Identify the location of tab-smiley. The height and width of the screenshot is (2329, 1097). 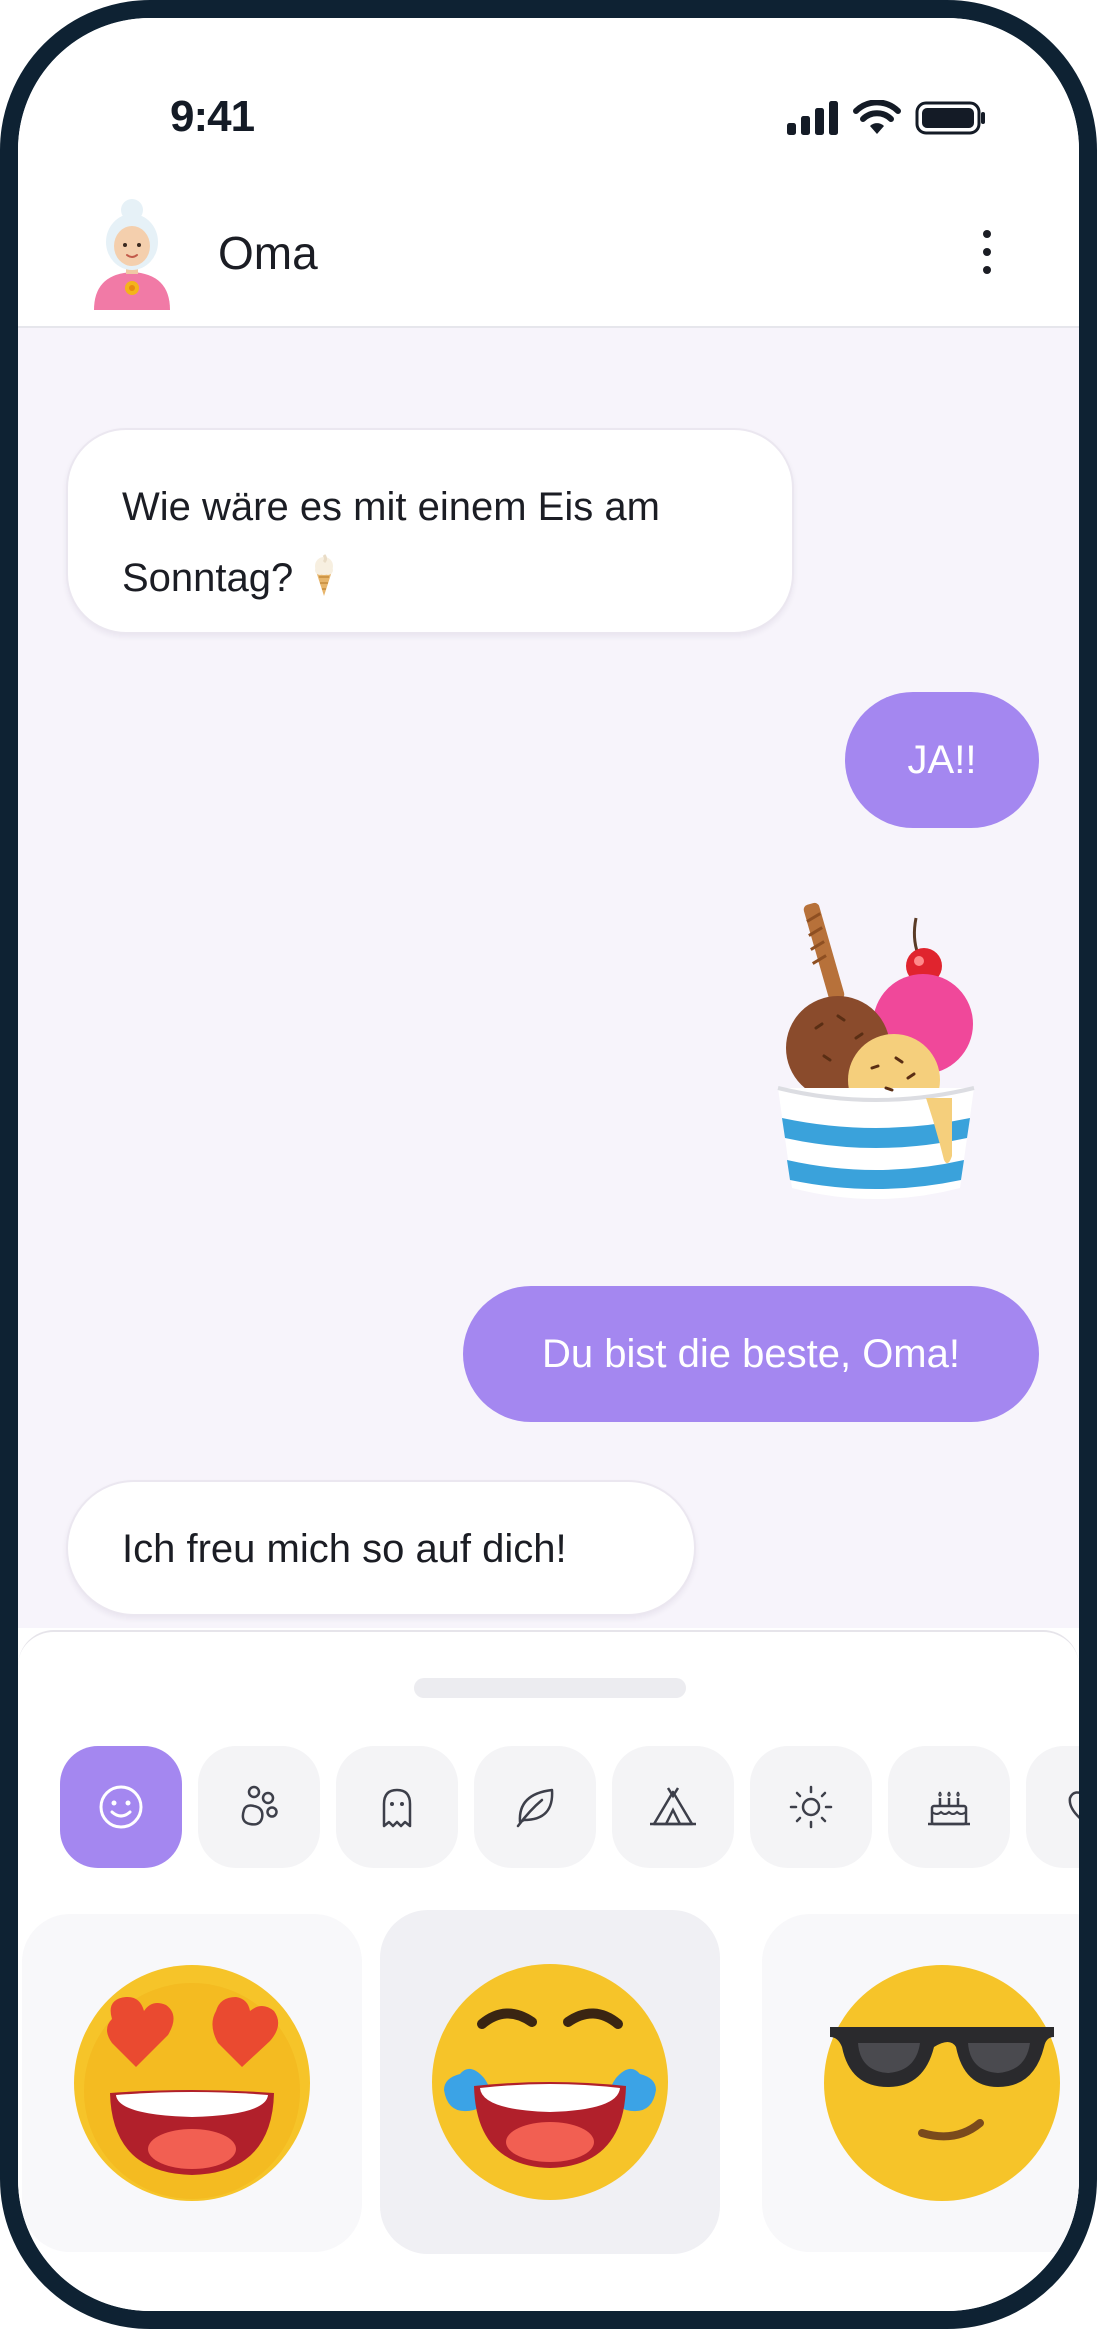
(121, 1807).